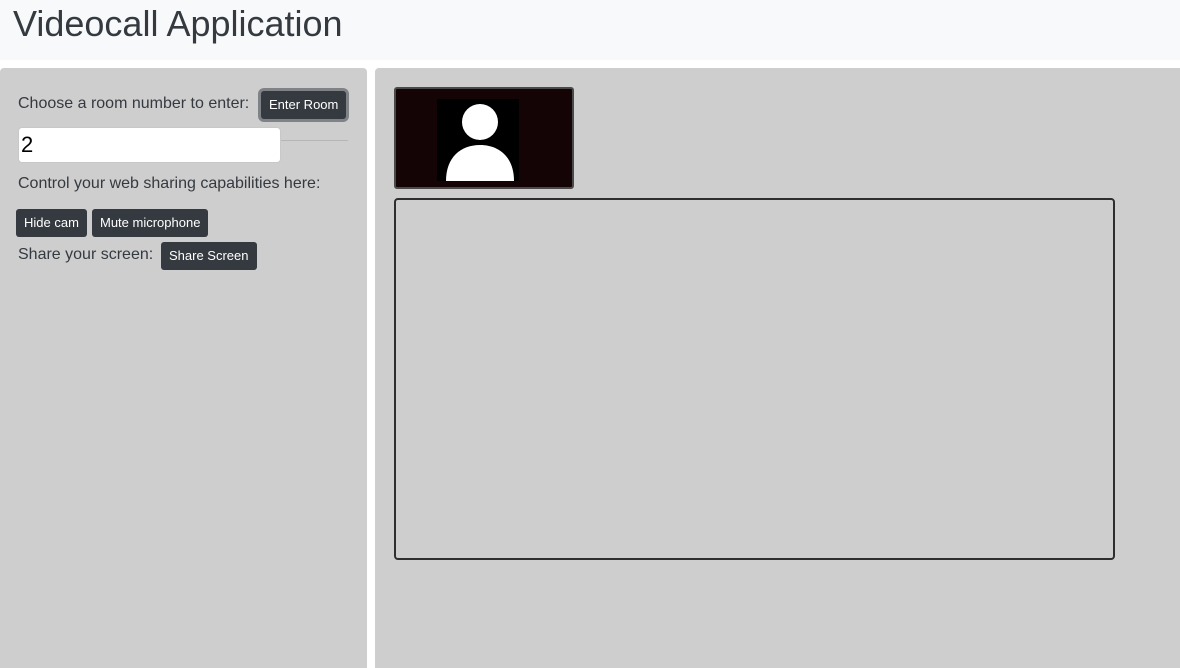 This screenshot has width=1180, height=668. Describe the element at coordinates (314, 140) in the screenshot. I see `divider` at that location.